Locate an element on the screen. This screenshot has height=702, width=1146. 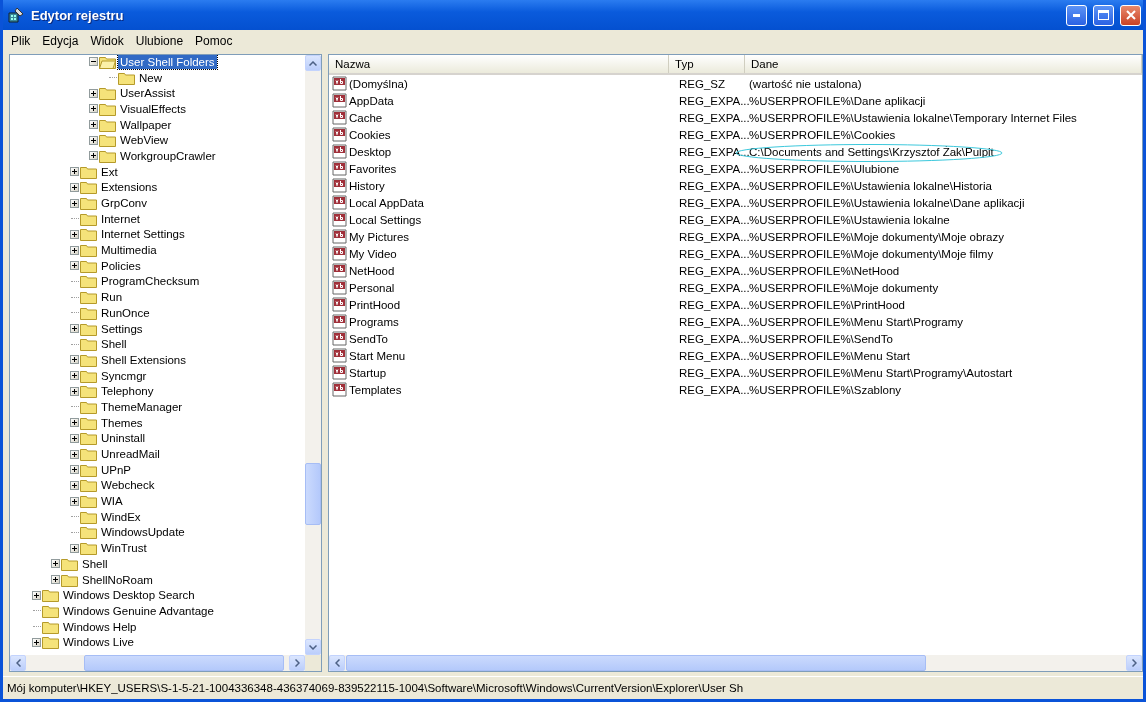
tree-item: WebView is located at coordinates (144, 140).